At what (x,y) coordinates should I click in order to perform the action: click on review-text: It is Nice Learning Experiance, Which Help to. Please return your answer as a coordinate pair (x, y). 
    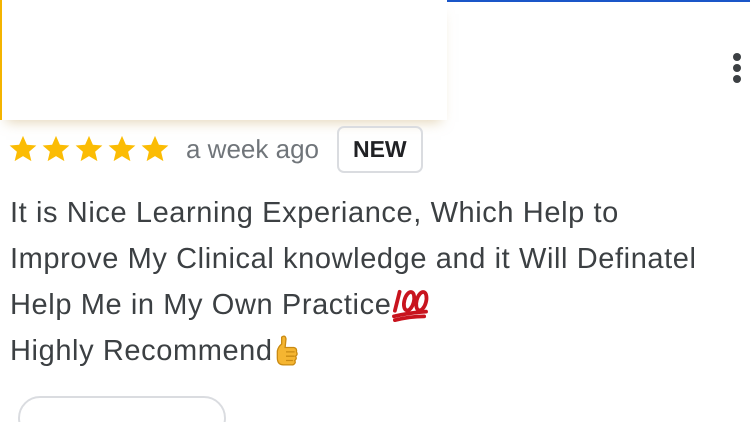
    Looking at the image, I should click on (314, 213).